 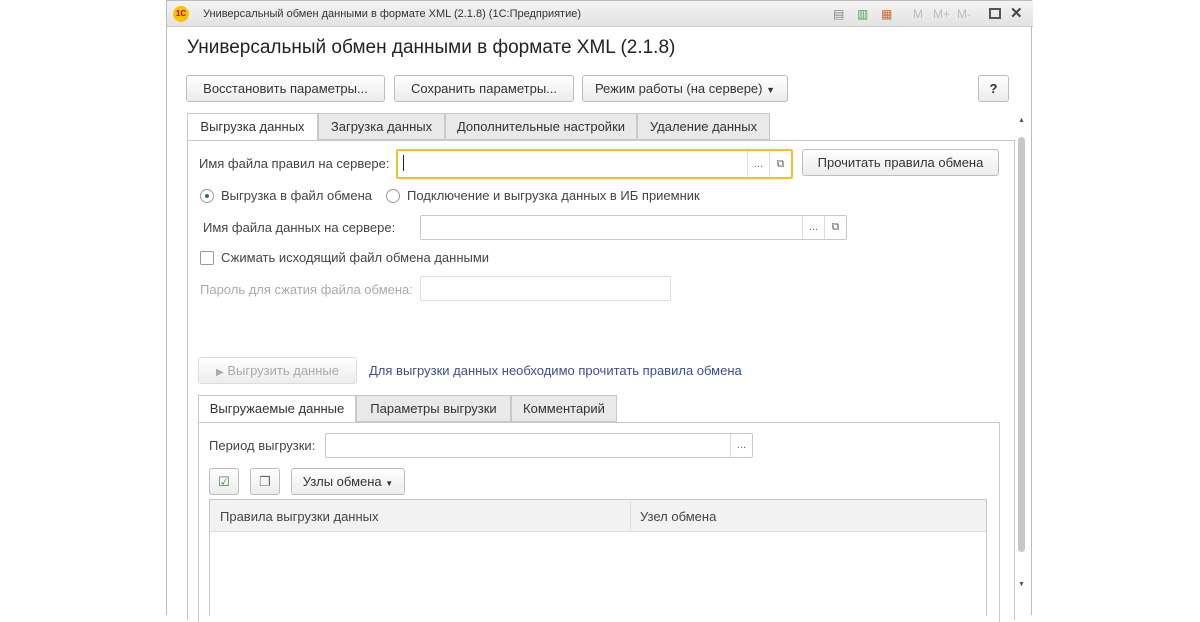 What do you see at coordinates (220, 372) in the screenshot?
I see `play-icon: ▶` at bounding box center [220, 372].